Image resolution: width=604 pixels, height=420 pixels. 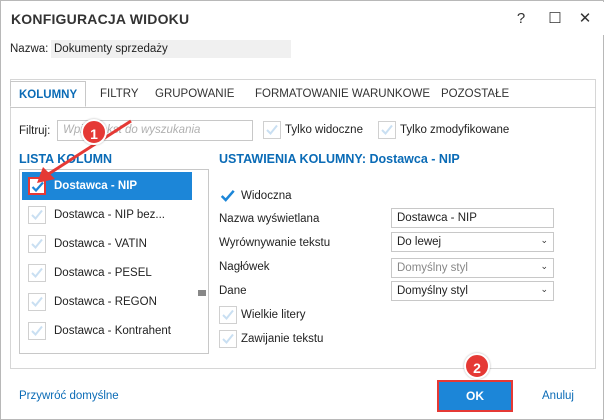 What do you see at coordinates (477, 366) in the screenshot?
I see `annotation-badge-2: 2` at bounding box center [477, 366].